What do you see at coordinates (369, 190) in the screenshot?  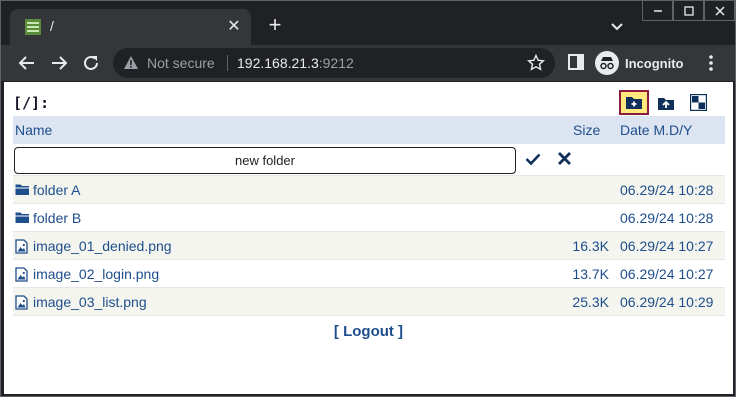 I see `folder-row: folder A 06.29/24 10:28` at bounding box center [369, 190].